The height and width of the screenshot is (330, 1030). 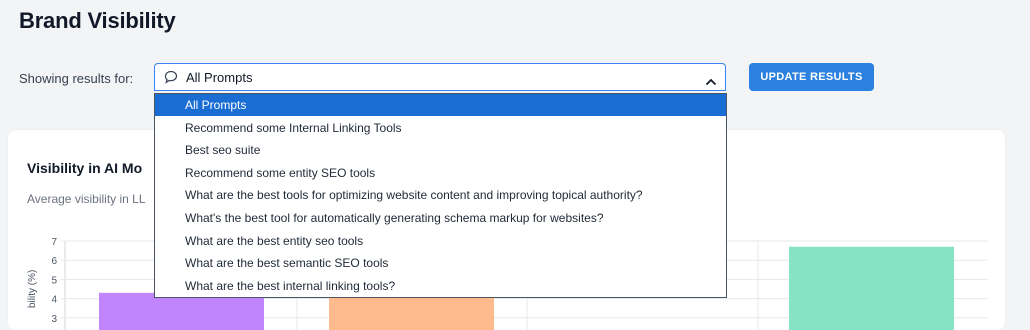 I want to click on y-tick-label: 7, so click(x=54, y=242).